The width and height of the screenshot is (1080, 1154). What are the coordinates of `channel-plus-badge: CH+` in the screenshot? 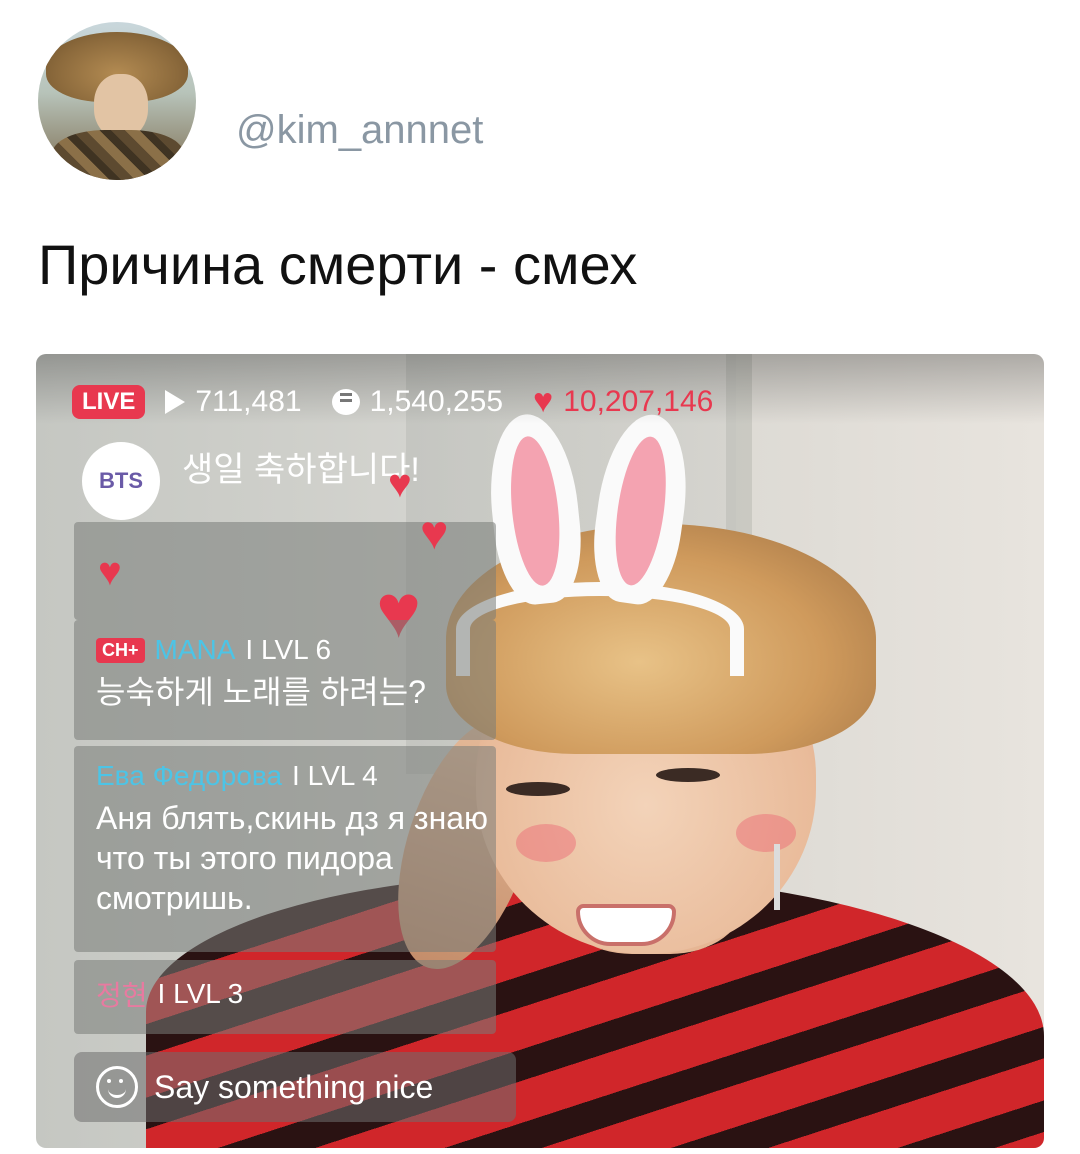 It's located at (120, 650).